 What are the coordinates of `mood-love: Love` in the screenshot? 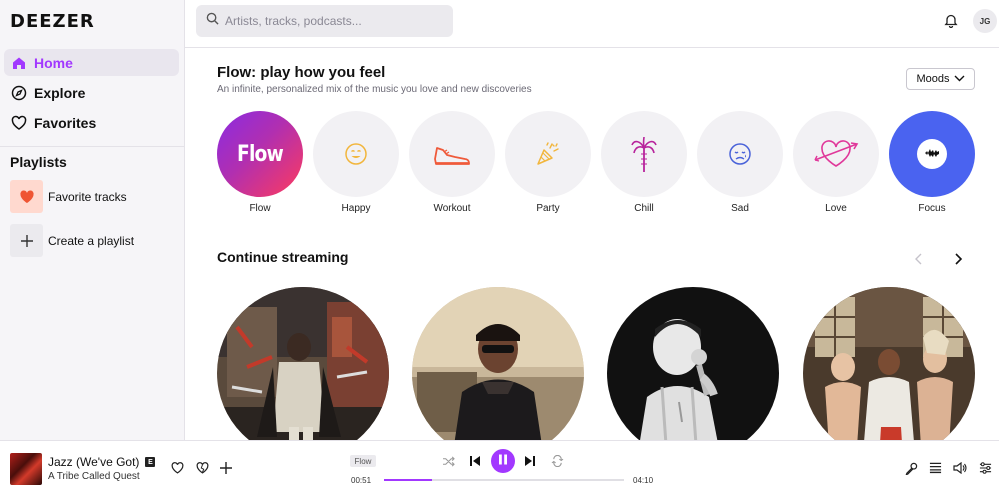 It's located at (836, 162).